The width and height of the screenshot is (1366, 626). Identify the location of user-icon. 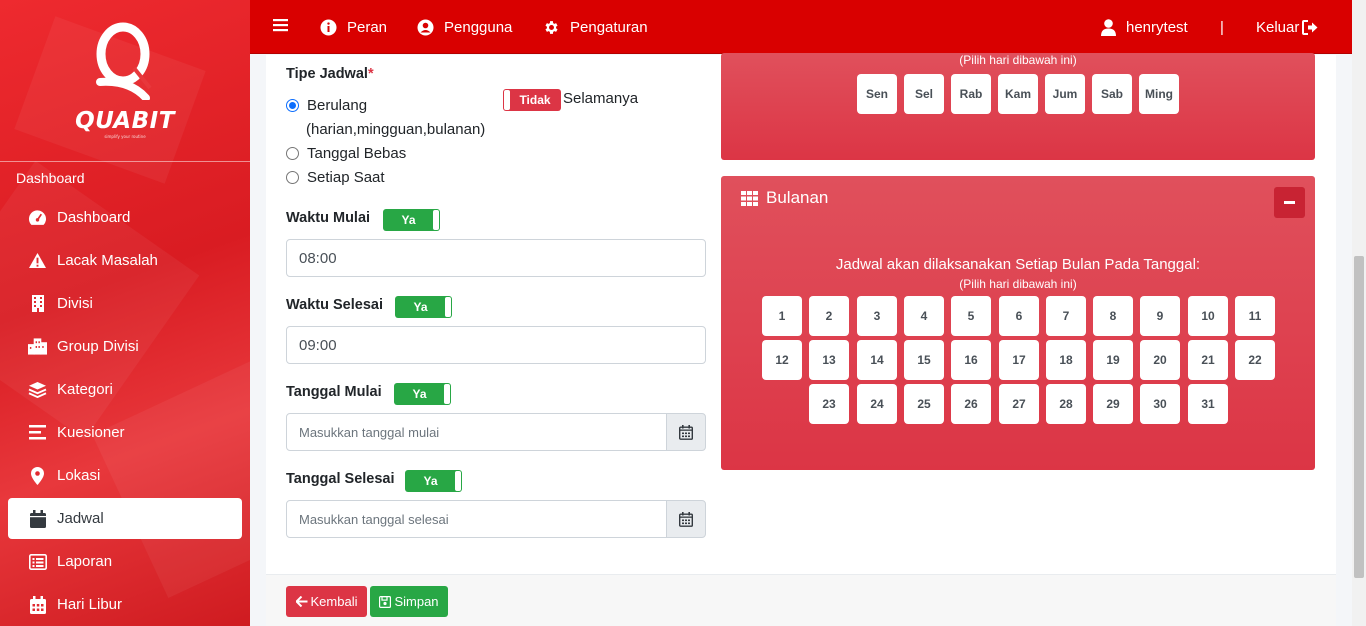
(1108, 27).